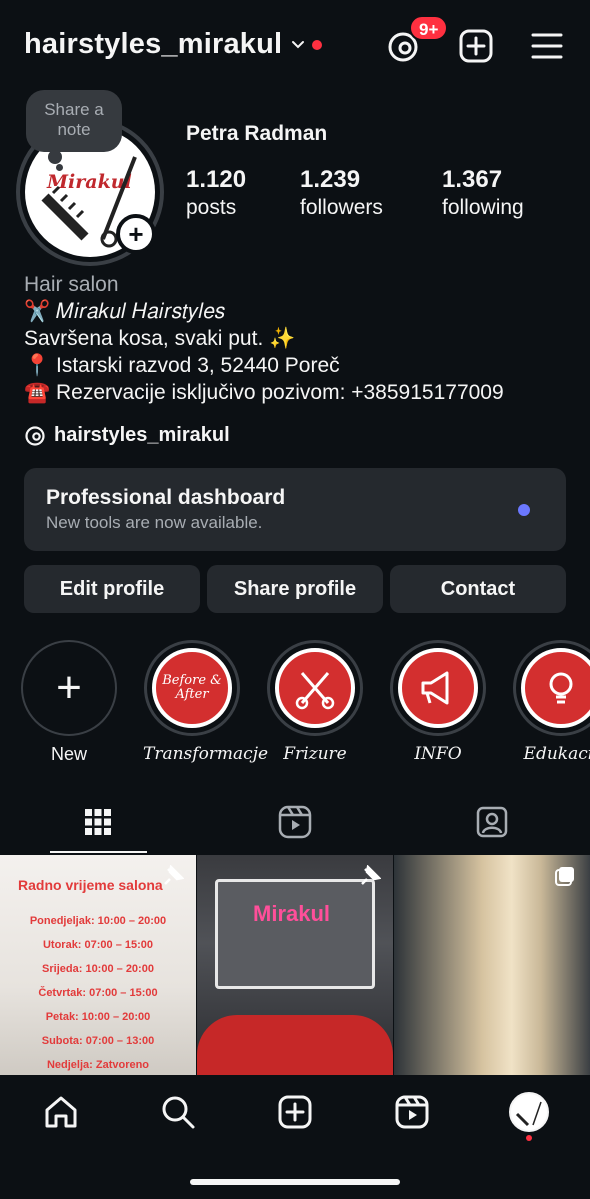  I want to click on highlight-new: + New, so click(69, 702).